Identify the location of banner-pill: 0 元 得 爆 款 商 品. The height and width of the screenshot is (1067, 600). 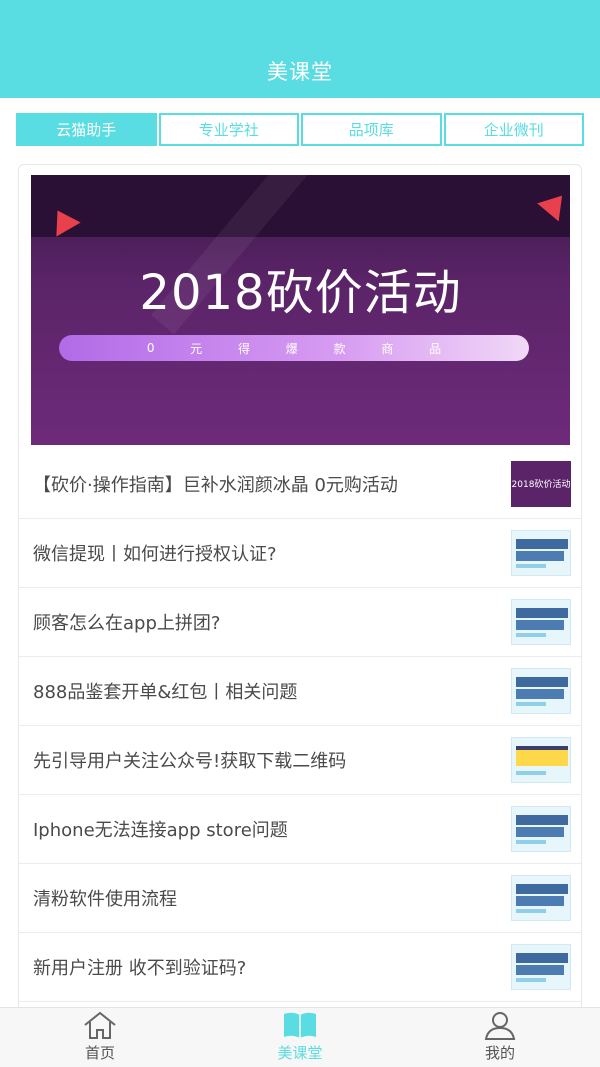
(294, 348).